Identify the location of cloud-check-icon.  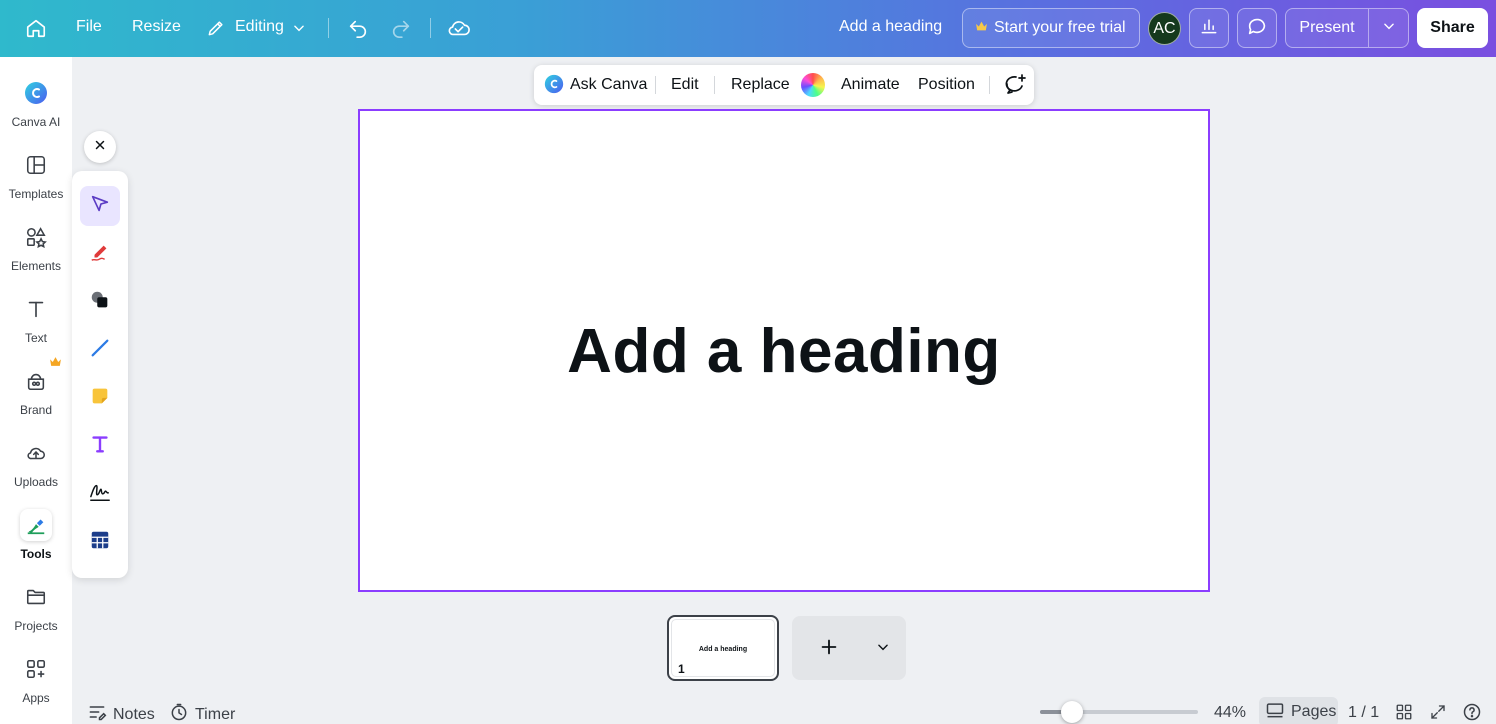
(459, 28).